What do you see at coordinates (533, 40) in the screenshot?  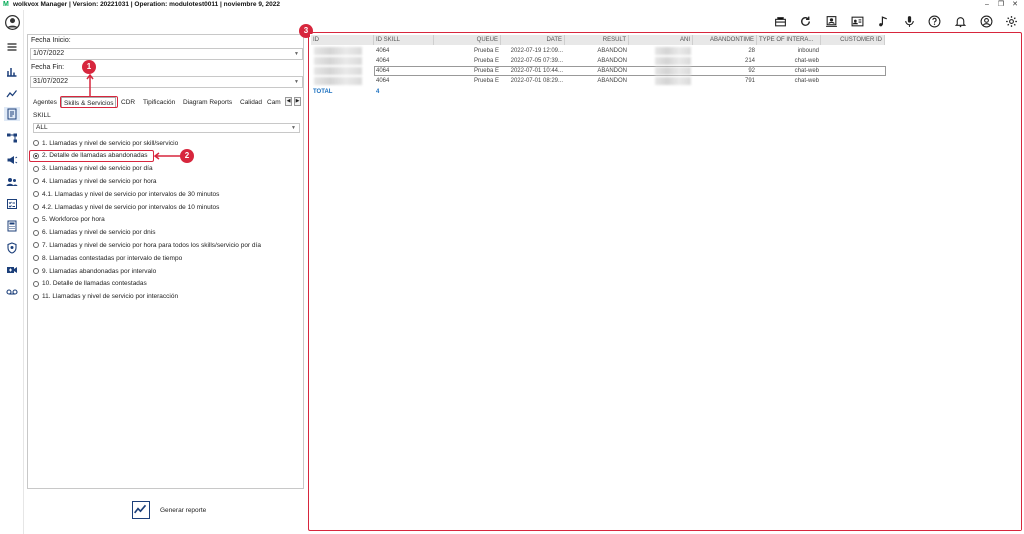 I see `col-header-date: DATE` at bounding box center [533, 40].